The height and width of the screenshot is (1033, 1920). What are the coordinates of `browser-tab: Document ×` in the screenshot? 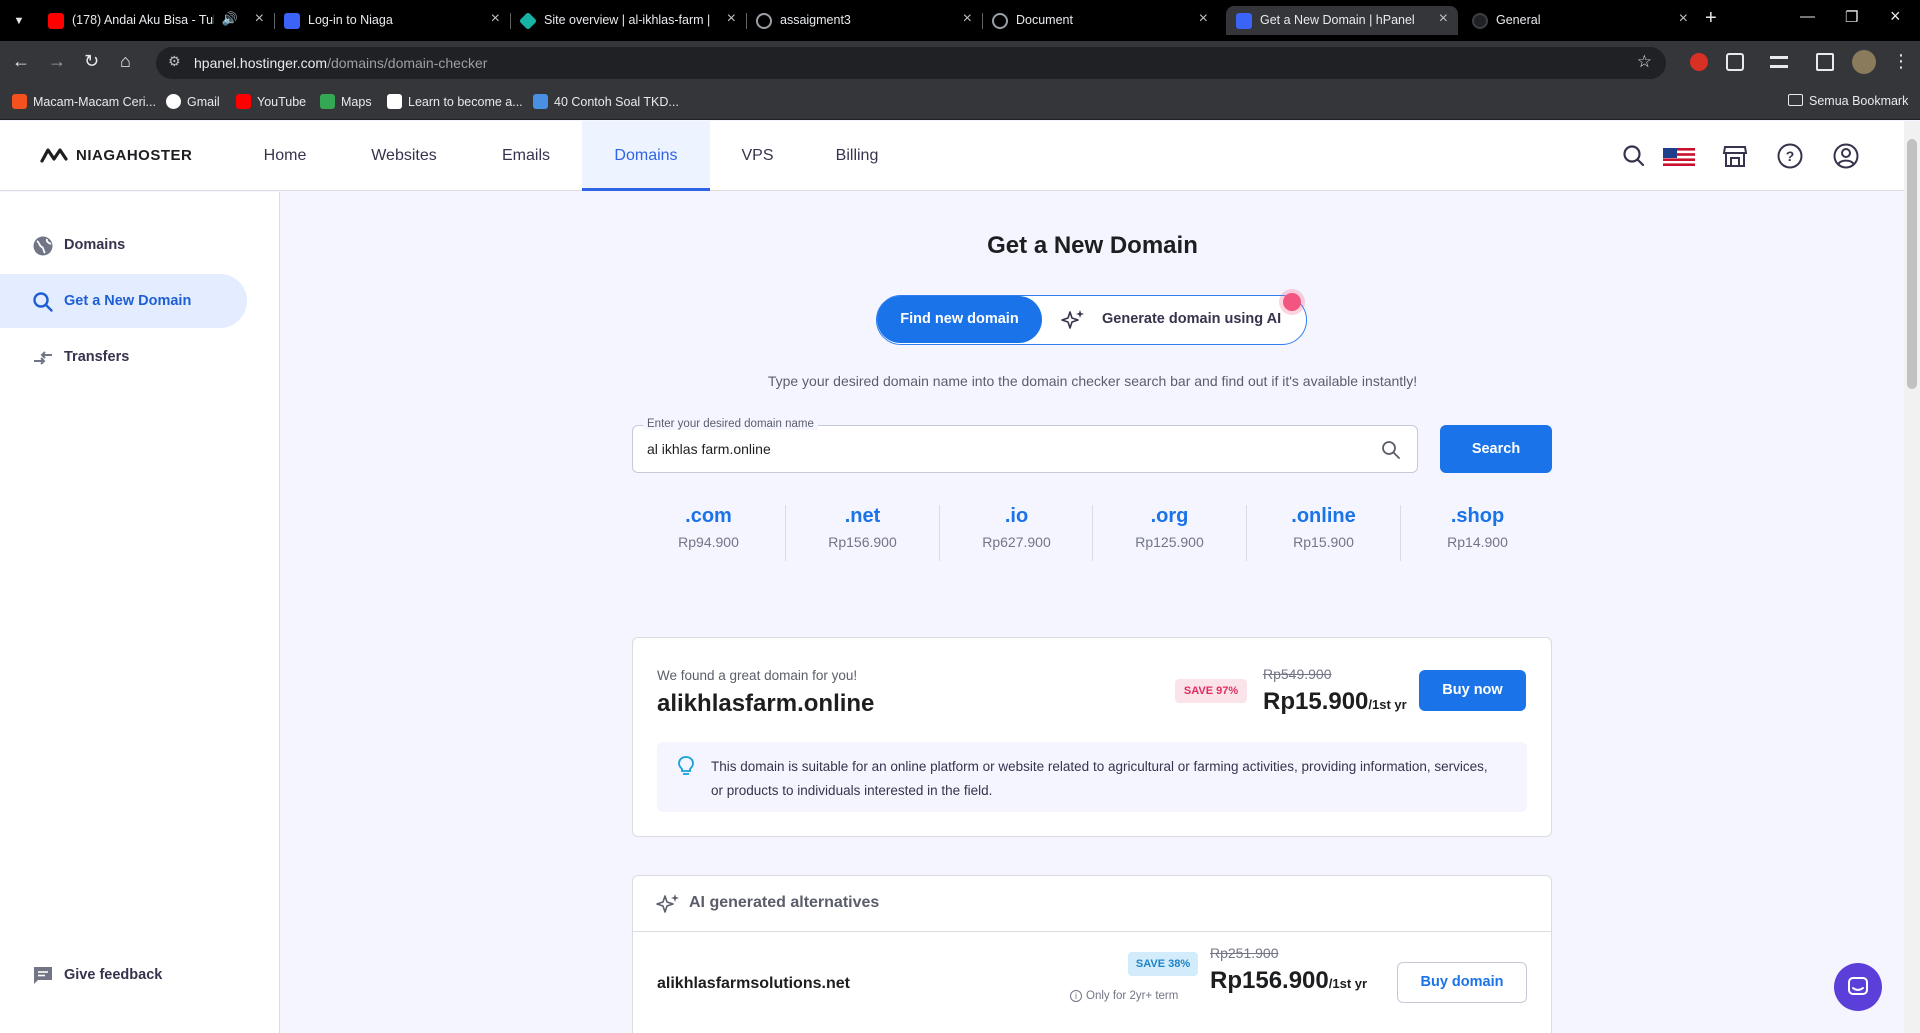 It's located at (1100, 20).